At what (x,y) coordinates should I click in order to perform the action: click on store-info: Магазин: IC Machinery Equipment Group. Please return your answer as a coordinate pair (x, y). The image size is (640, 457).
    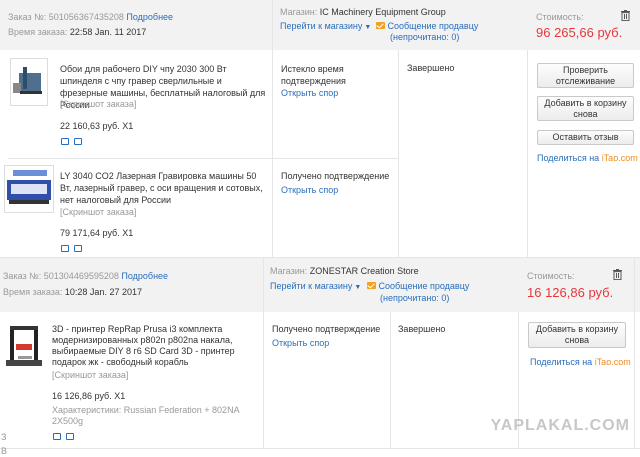
    Looking at the image, I should click on (363, 12).